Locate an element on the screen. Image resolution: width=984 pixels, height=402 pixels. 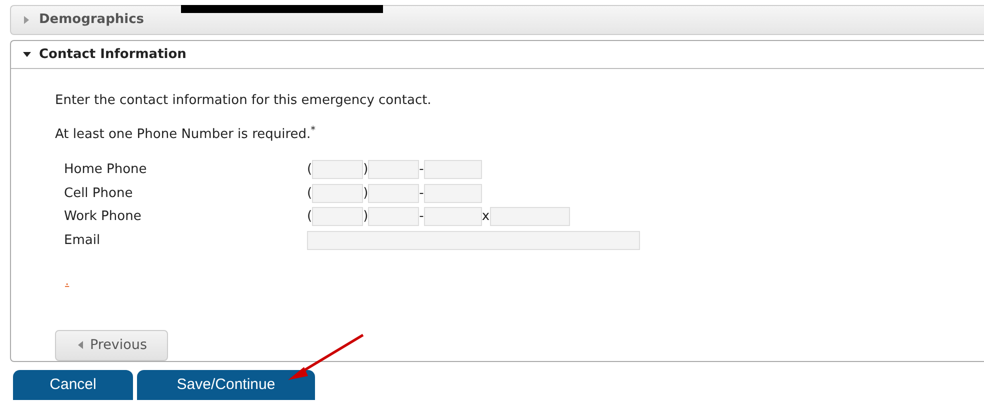
field-label: Email is located at coordinates (82, 241).